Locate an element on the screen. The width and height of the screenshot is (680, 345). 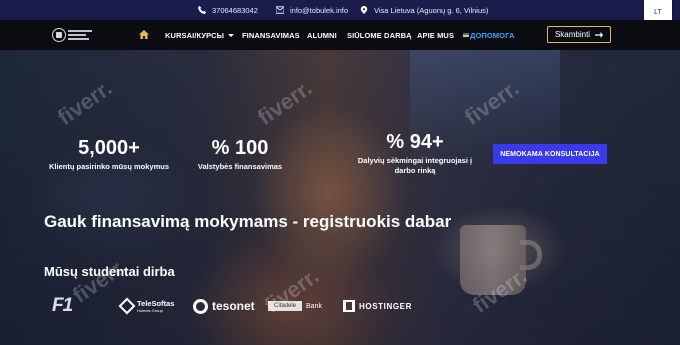
nav-item-siulome-darba: SIŪLOME DARBĄ is located at coordinates (379, 35).